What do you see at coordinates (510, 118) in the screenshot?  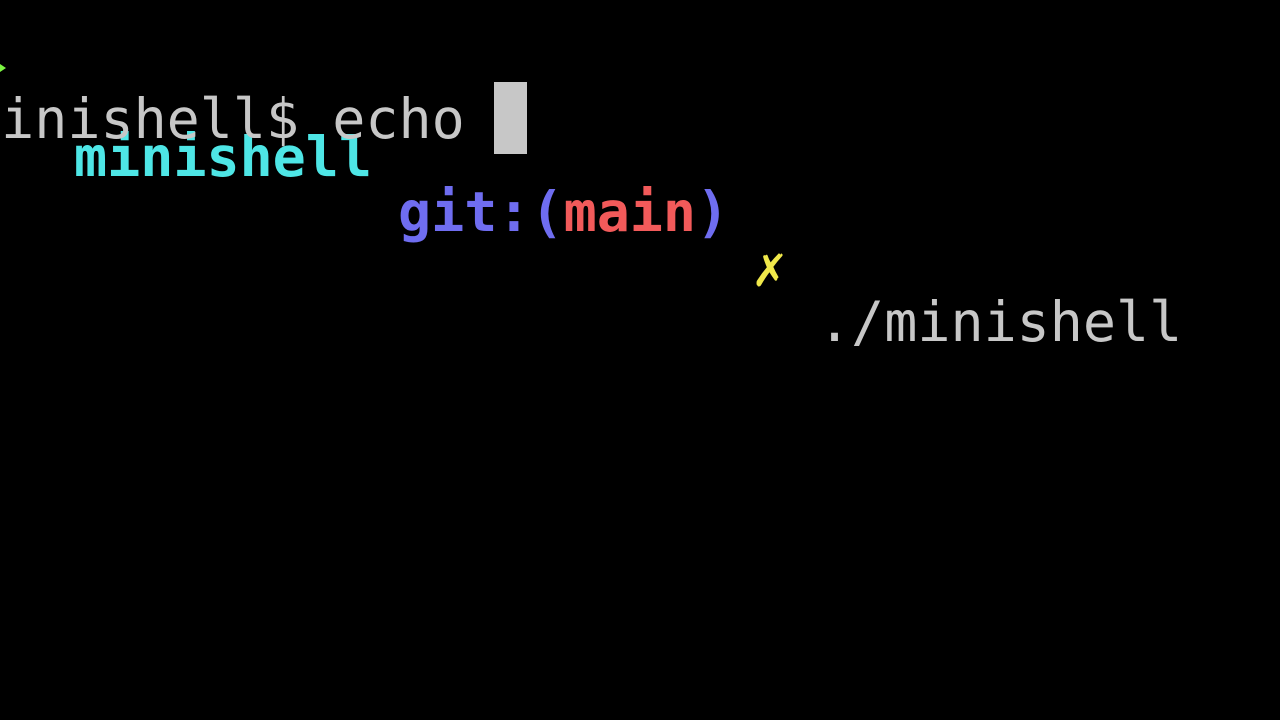 I see `text-cursor` at bounding box center [510, 118].